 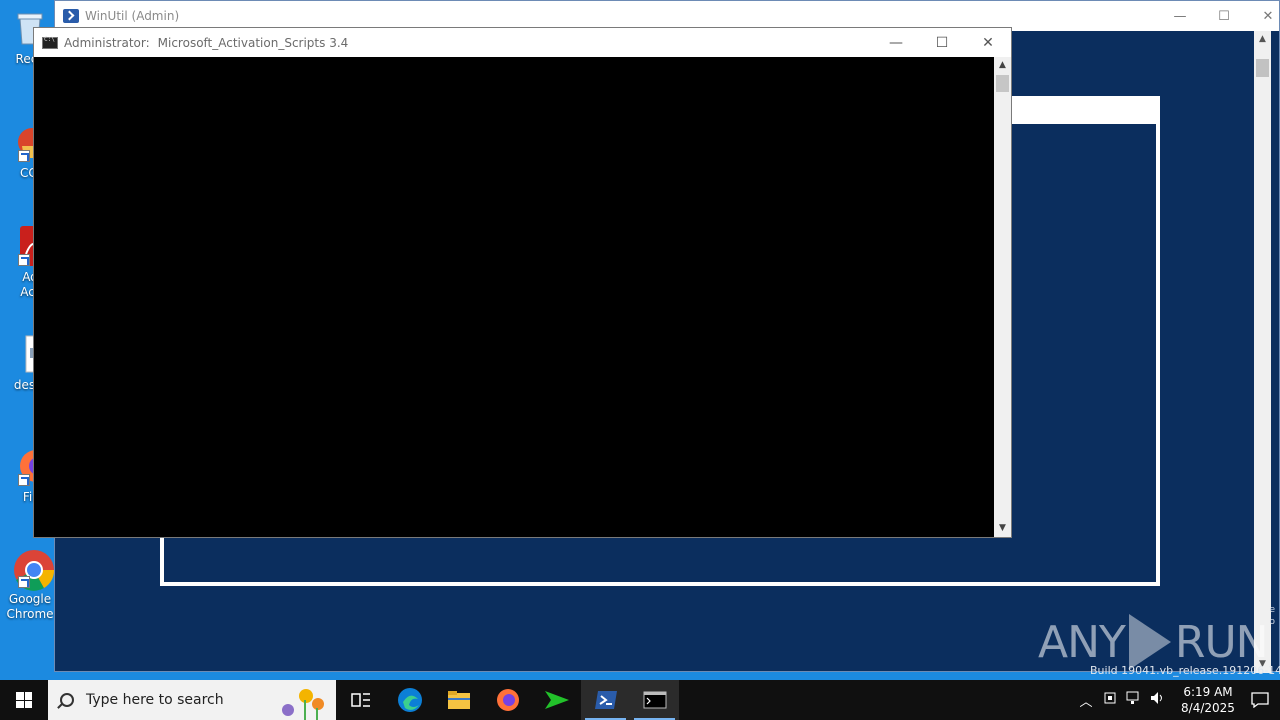 I want to click on taskbar-cmd-button, so click(x=654, y=700).